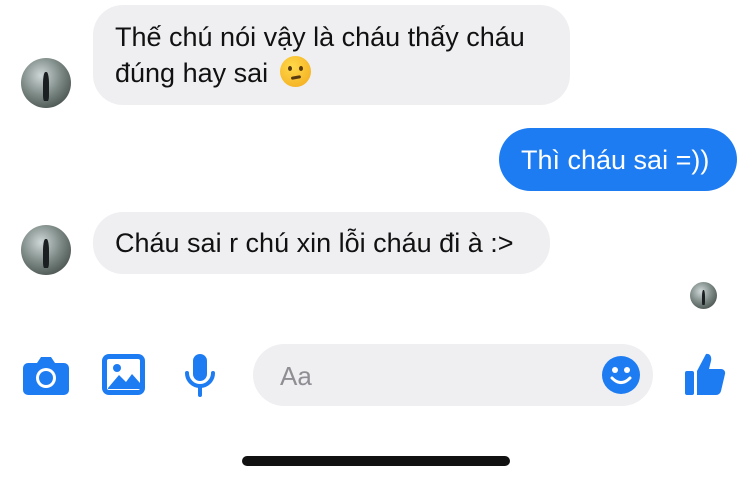 Image resolution: width=752 pixels, height=480 pixels. I want to click on message-composer: Aa, so click(453, 375).